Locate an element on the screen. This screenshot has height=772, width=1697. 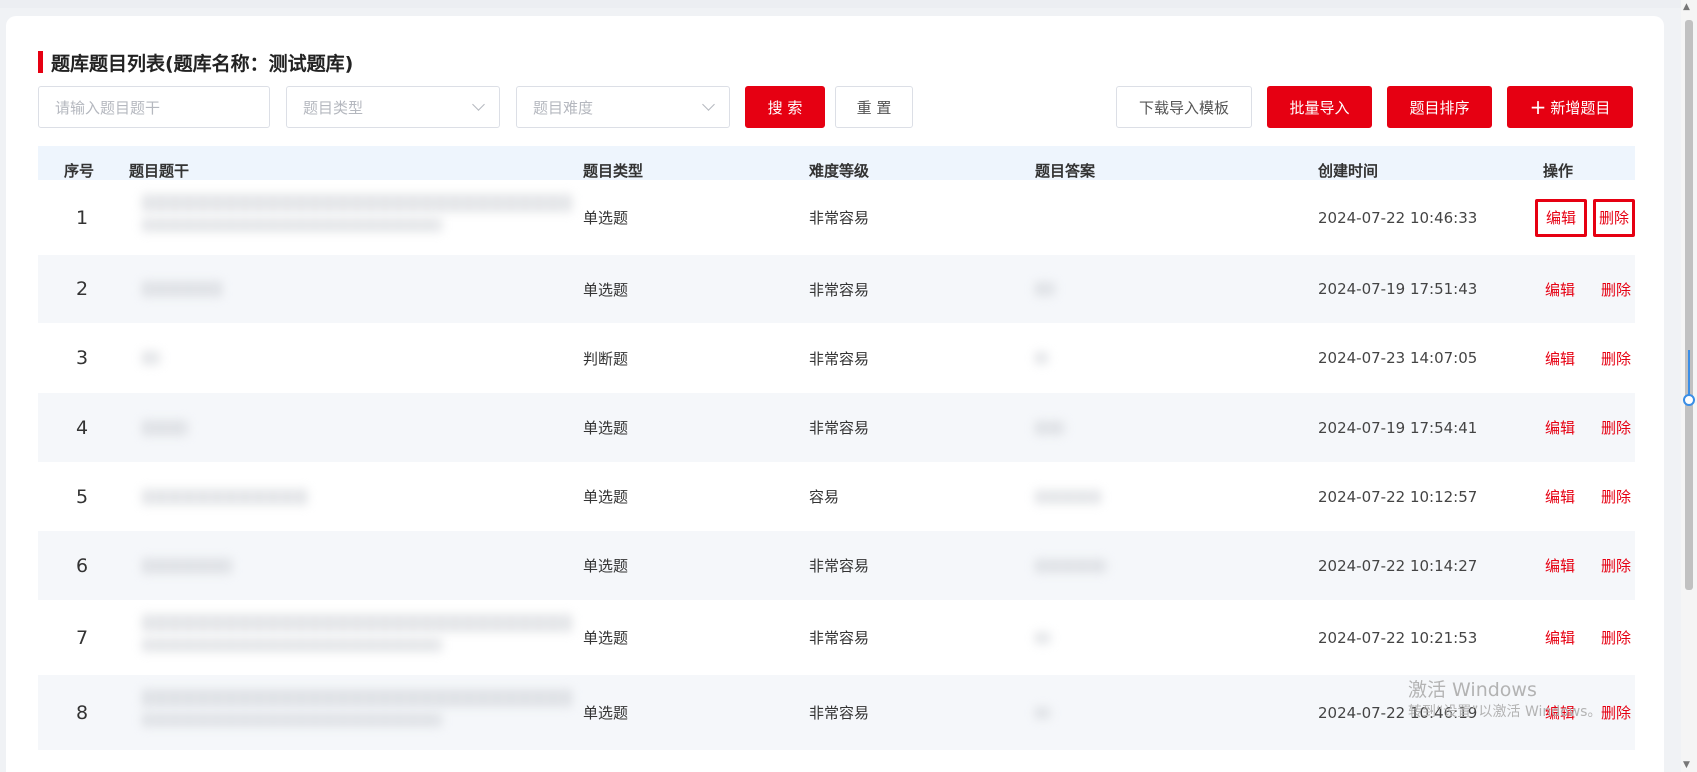
difficulty-select: 题目难度 is located at coordinates (623, 107).